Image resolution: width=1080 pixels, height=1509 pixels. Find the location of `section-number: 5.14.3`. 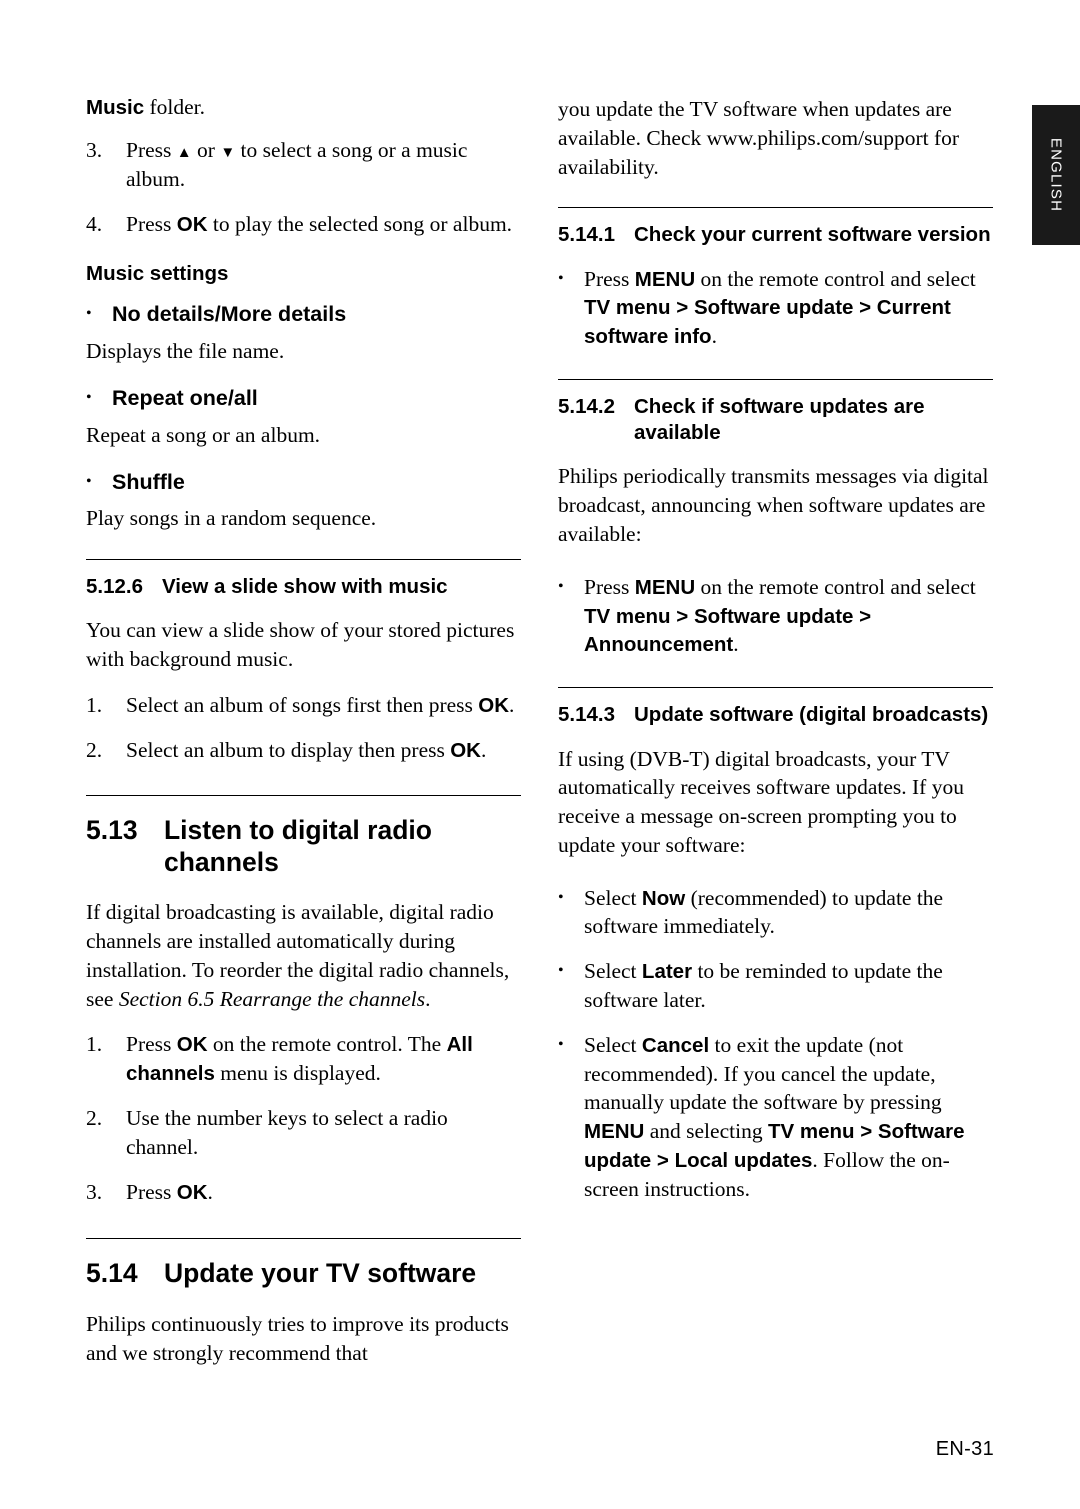

section-number: 5.14.3 is located at coordinates (586, 715).